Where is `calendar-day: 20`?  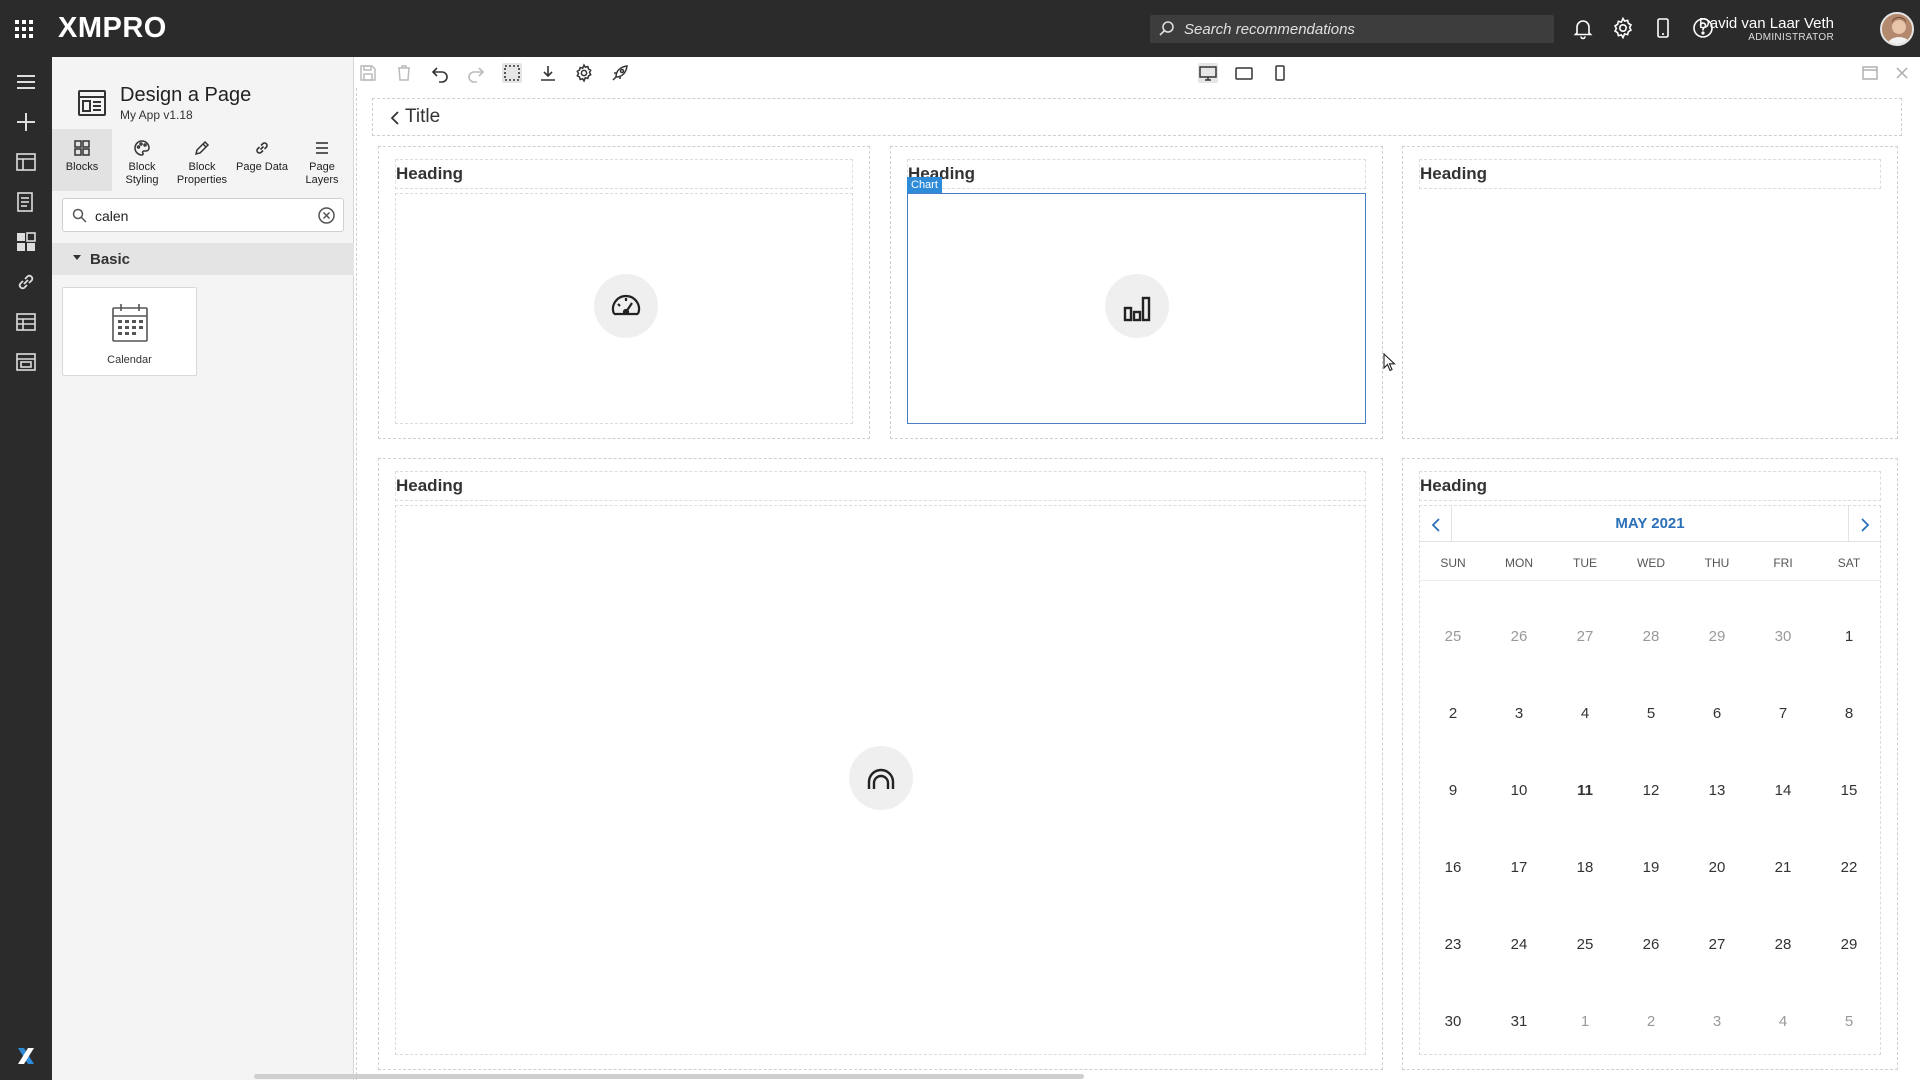
calendar-day: 20 is located at coordinates (1717, 867).